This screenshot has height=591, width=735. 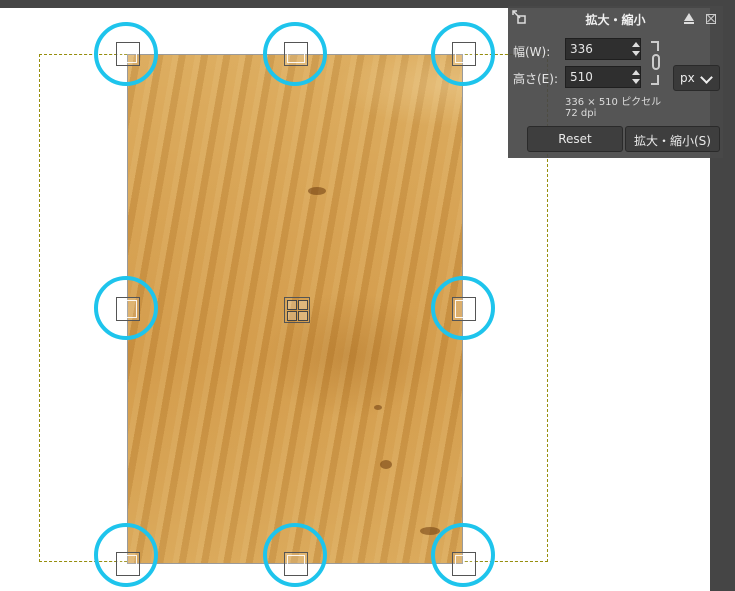 I want to click on width-label: 幅(W):, so click(x=532, y=52).